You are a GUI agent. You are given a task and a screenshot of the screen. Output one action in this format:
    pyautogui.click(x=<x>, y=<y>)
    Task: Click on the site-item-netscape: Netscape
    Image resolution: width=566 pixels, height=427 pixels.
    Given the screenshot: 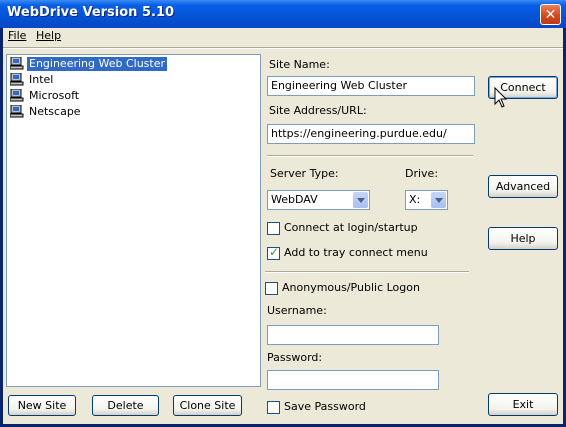 What is the action you would take?
    pyautogui.click(x=46, y=112)
    